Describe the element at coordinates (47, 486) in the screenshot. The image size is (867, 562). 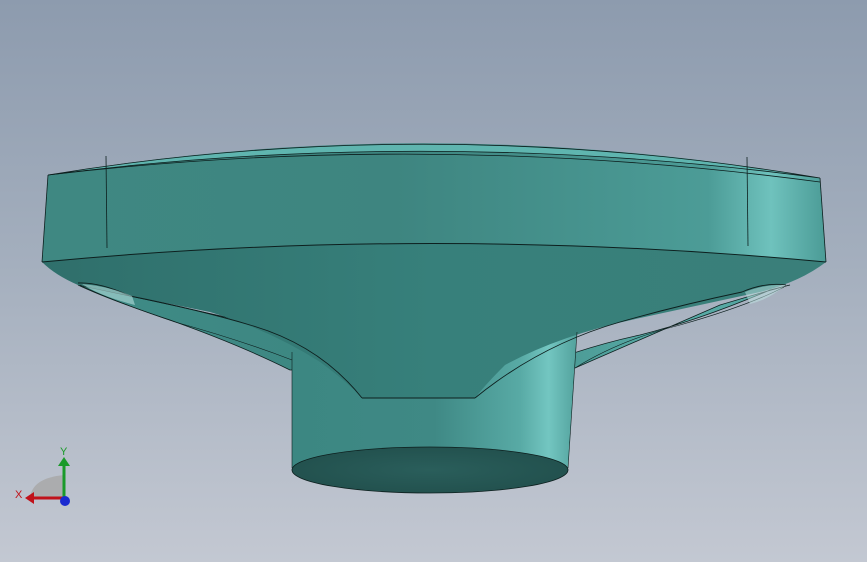
I see `triad-plane-shade` at that location.